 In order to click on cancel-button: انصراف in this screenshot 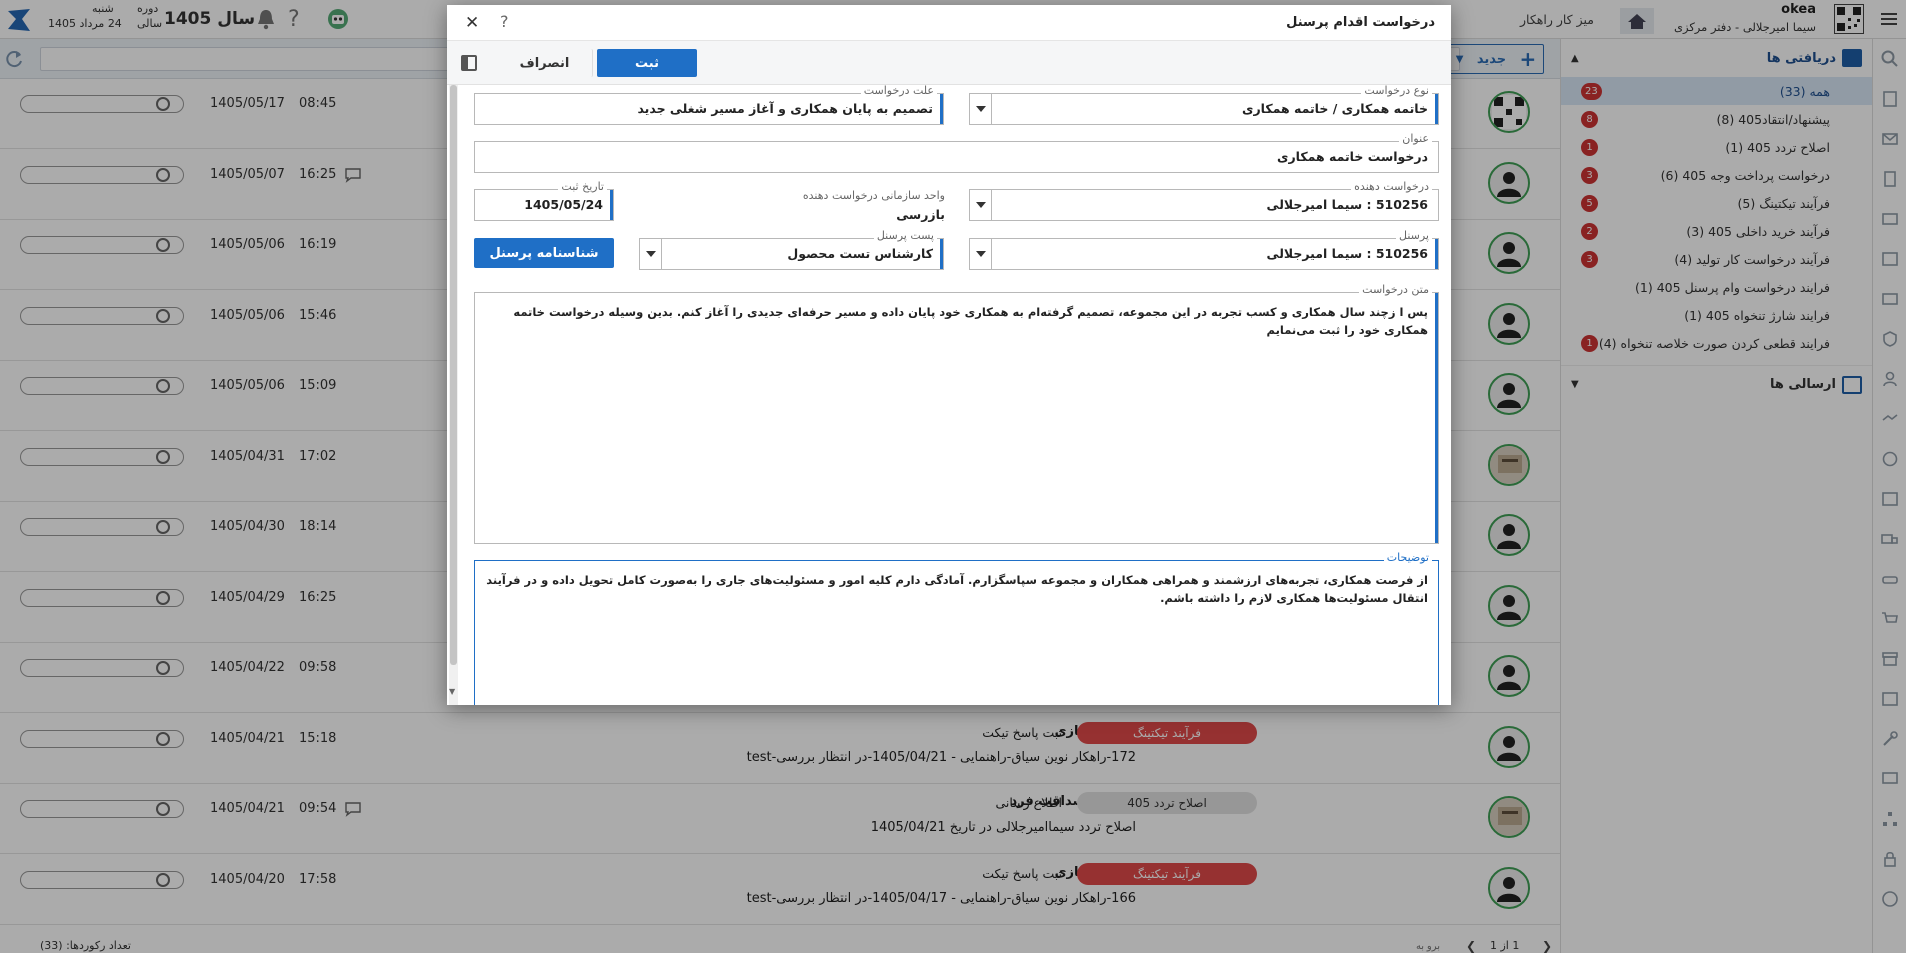, I will do `click(545, 63)`.